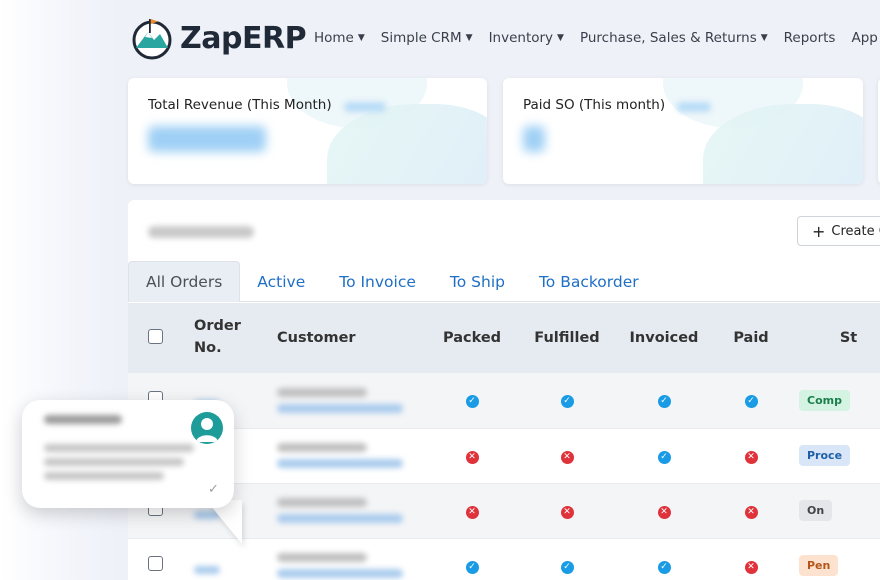 The image size is (880, 580). What do you see at coordinates (346, 338) in the screenshot?
I see `col-customer: Customer` at bounding box center [346, 338].